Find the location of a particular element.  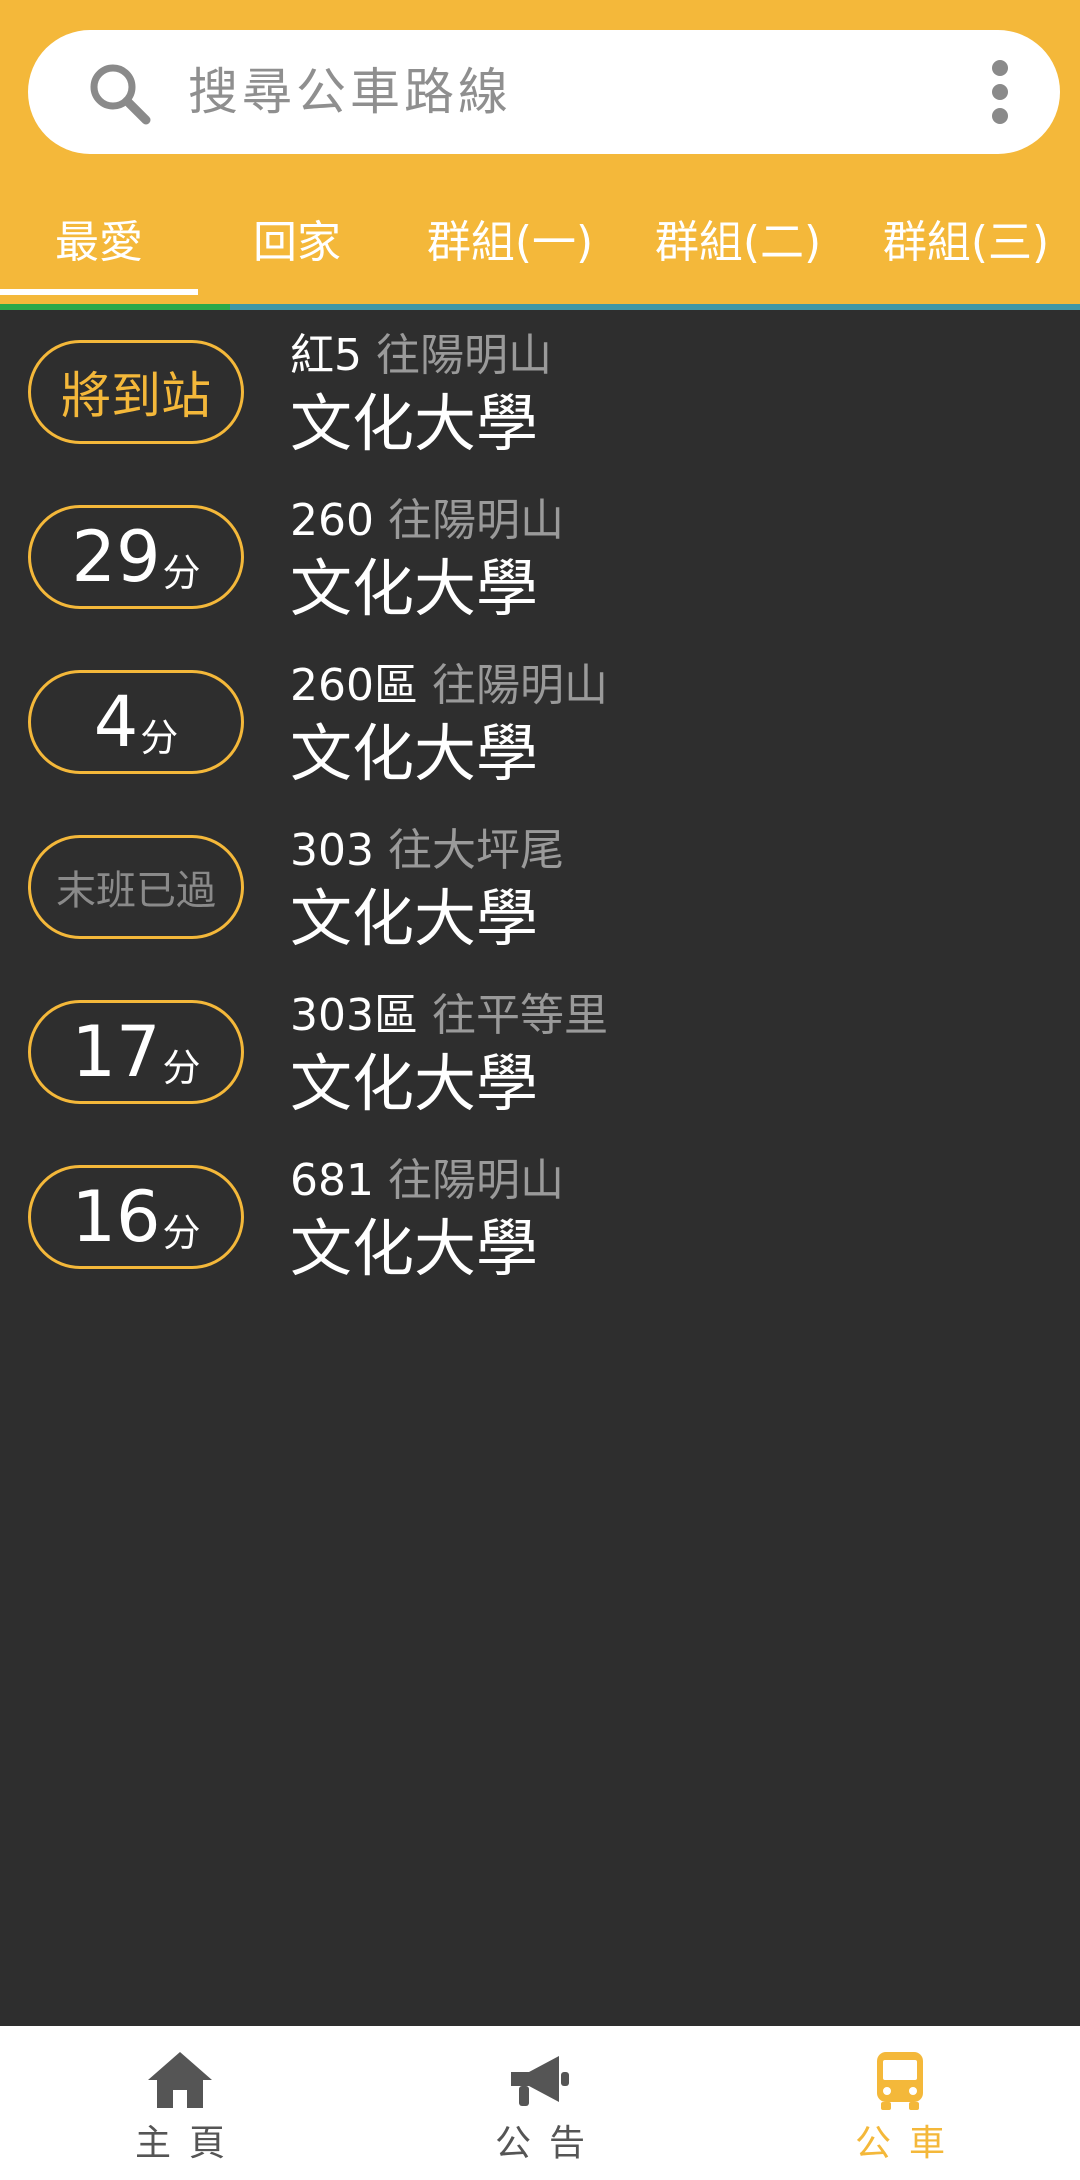

route-number: 260 is located at coordinates (332, 520).